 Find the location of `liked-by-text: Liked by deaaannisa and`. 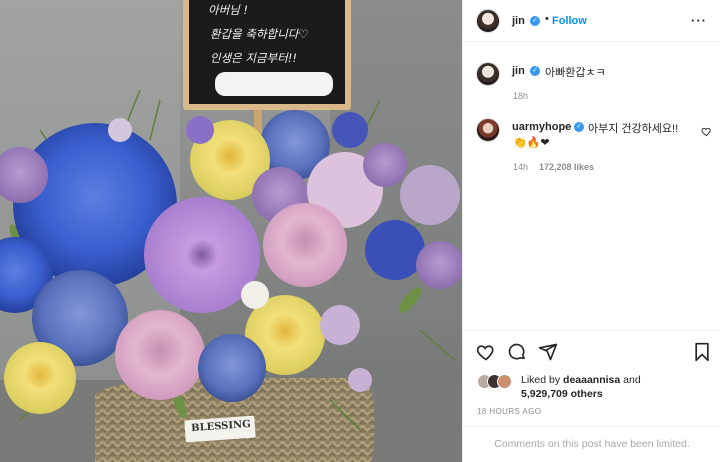

liked-by-text: Liked by deaaannisa and is located at coordinates (581, 380).